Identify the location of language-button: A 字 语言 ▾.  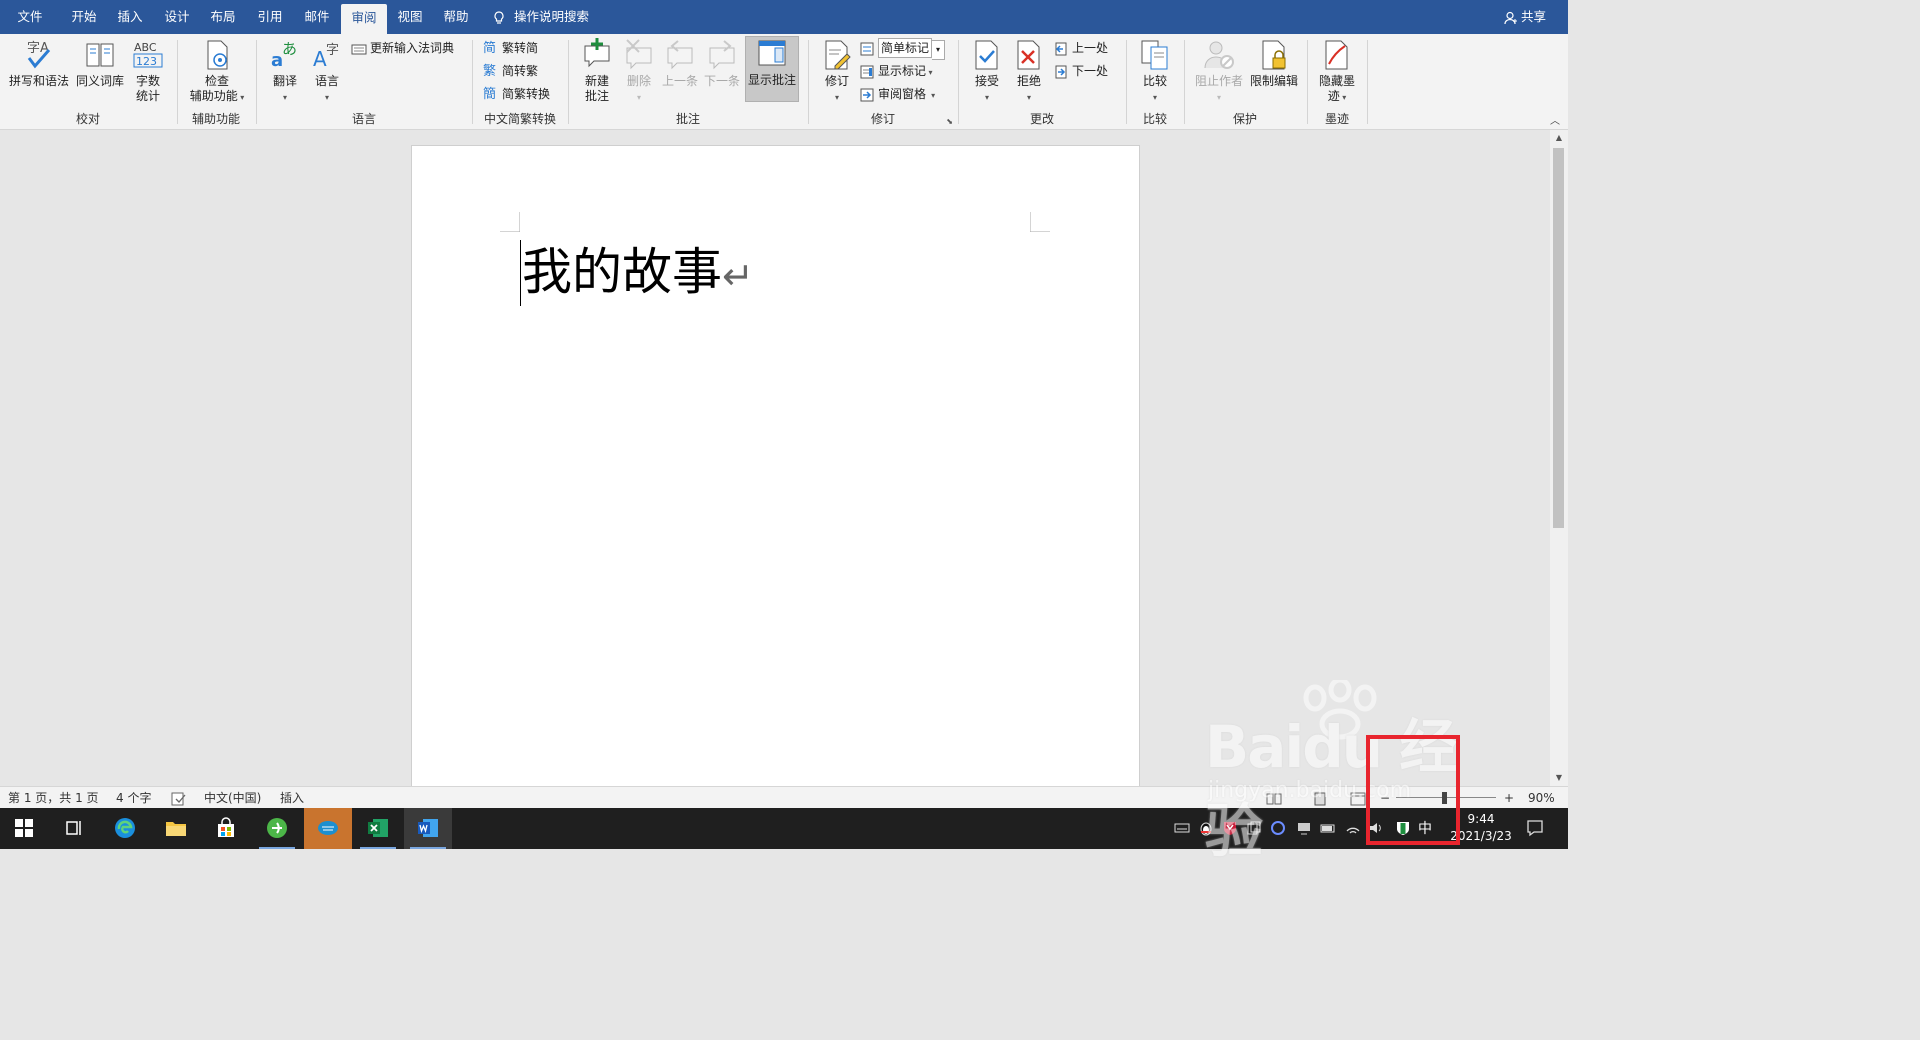
(327, 71).